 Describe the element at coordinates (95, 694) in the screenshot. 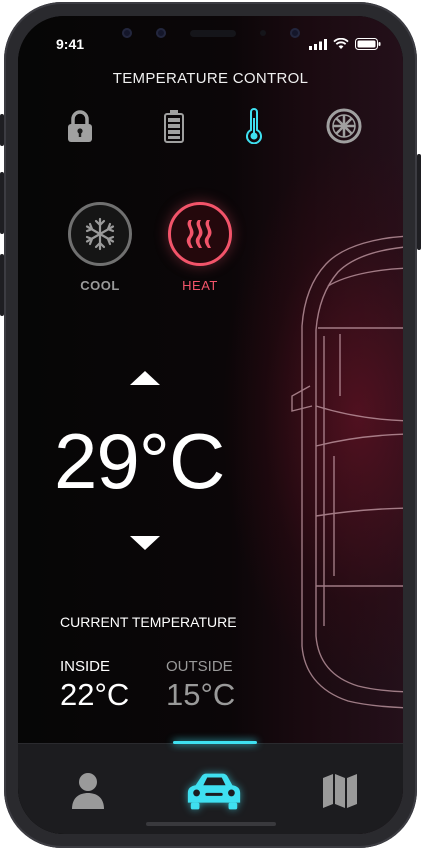

I see `inside-value: 22°C` at that location.